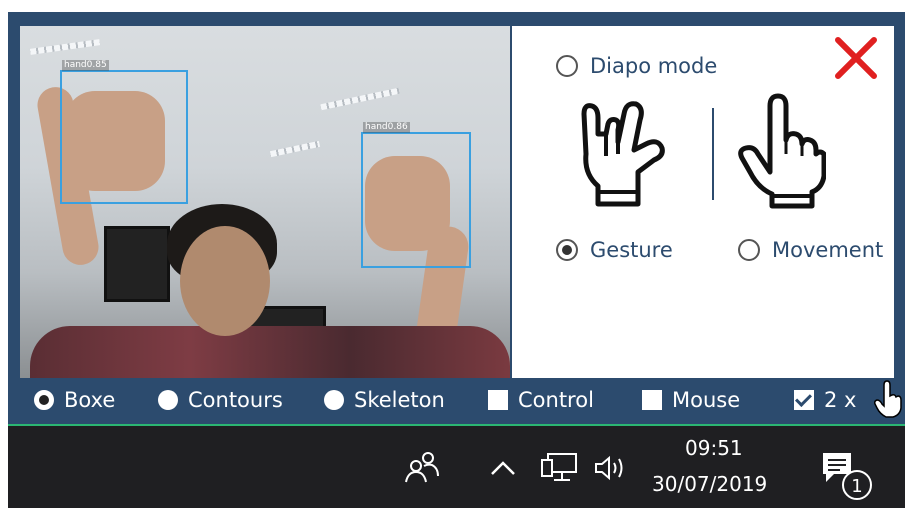 This screenshot has height=508, width=905. I want to click on options-bar: Boxe Contours Skeleton Control Mouse 2 x, so click(456, 400).